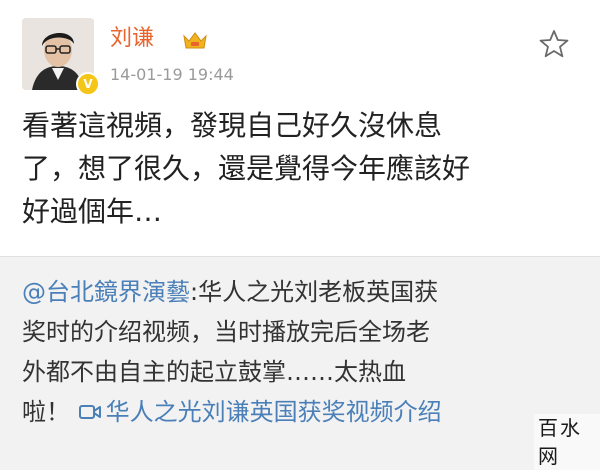 This screenshot has height=470, width=600. What do you see at coordinates (246, 168) in the screenshot?
I see `post-line: 了，想了很久，還是覺得今年應該好` at bounding box center [246, 168].